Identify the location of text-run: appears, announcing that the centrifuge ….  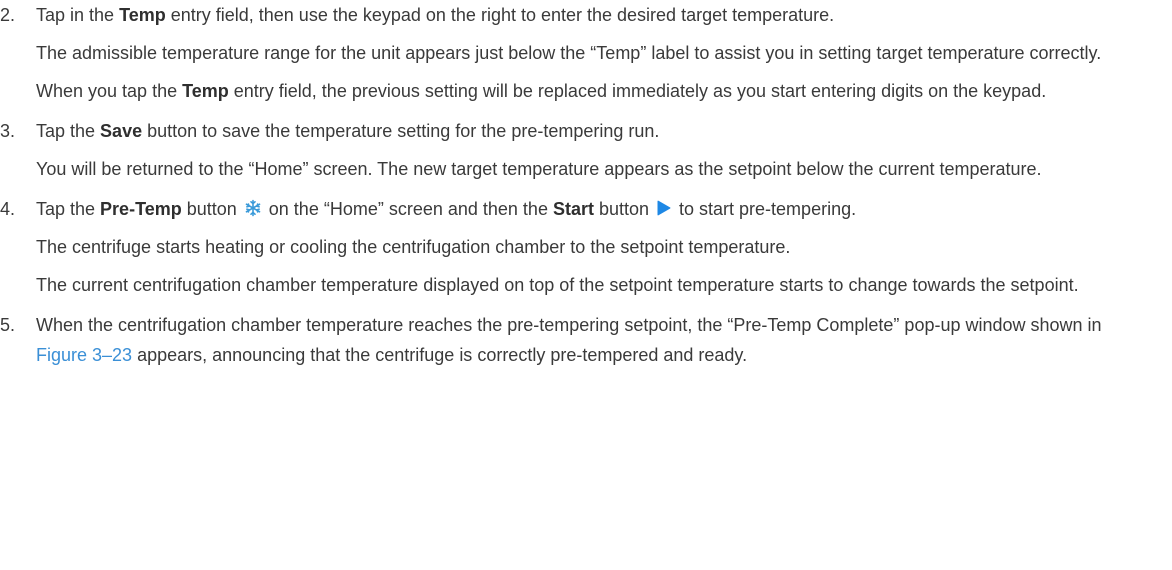
(440, 355).